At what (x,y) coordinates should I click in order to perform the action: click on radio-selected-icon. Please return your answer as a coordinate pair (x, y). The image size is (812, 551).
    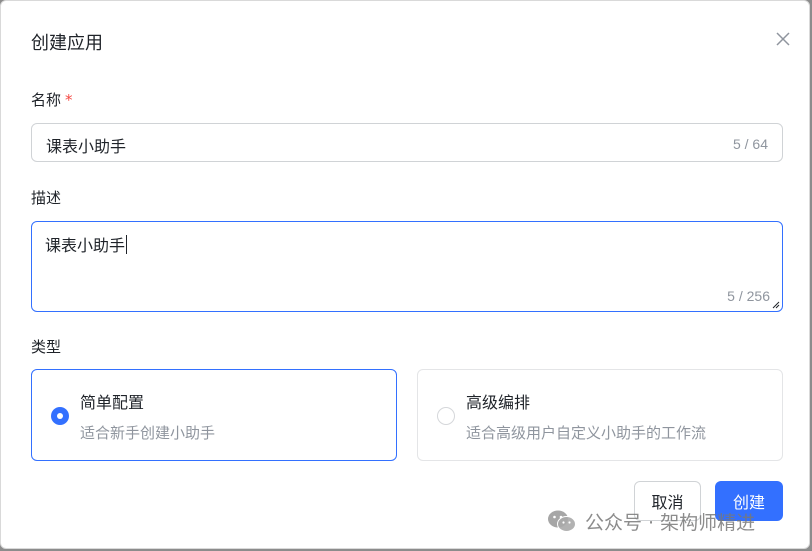
    Looking at the image, I should click on (60, 416).